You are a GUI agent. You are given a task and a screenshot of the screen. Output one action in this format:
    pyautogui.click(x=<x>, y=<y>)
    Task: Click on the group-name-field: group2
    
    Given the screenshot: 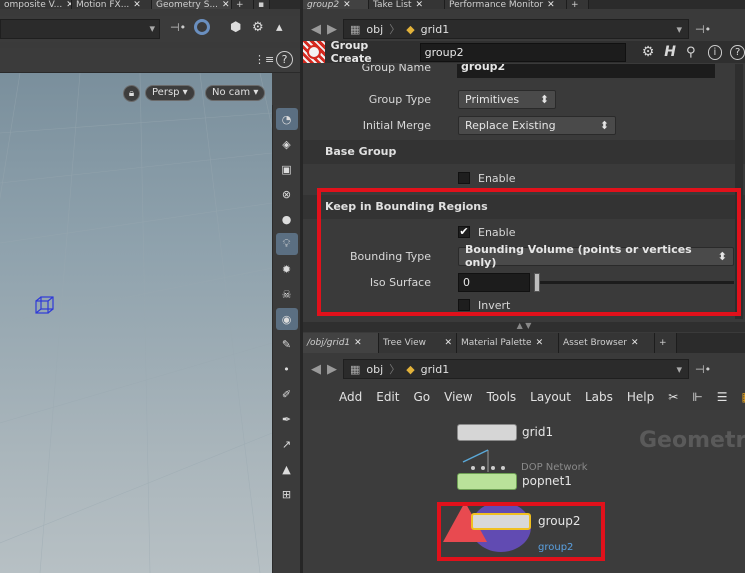 What is the action you would take?
    pyautogui.click(x=586, y=71)
    